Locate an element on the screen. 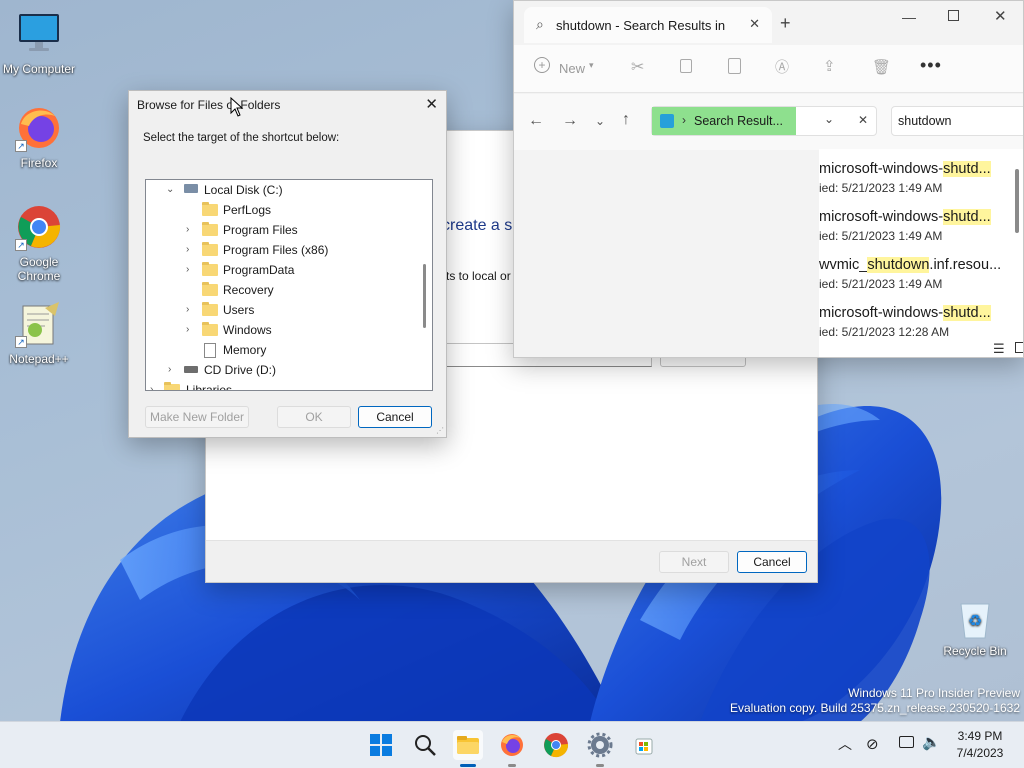 The width and height of the screenshot is (1024, 768). tree-item-recovery: Recovery is located at coordinates (281, 290).